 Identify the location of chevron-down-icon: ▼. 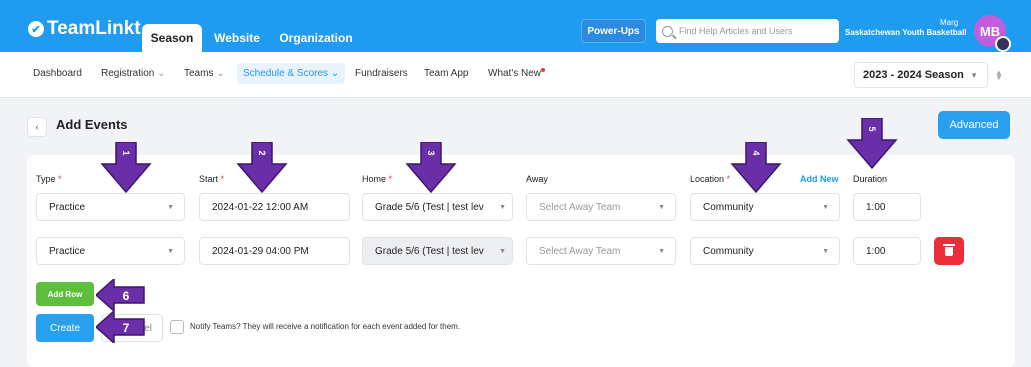
(974, 75).